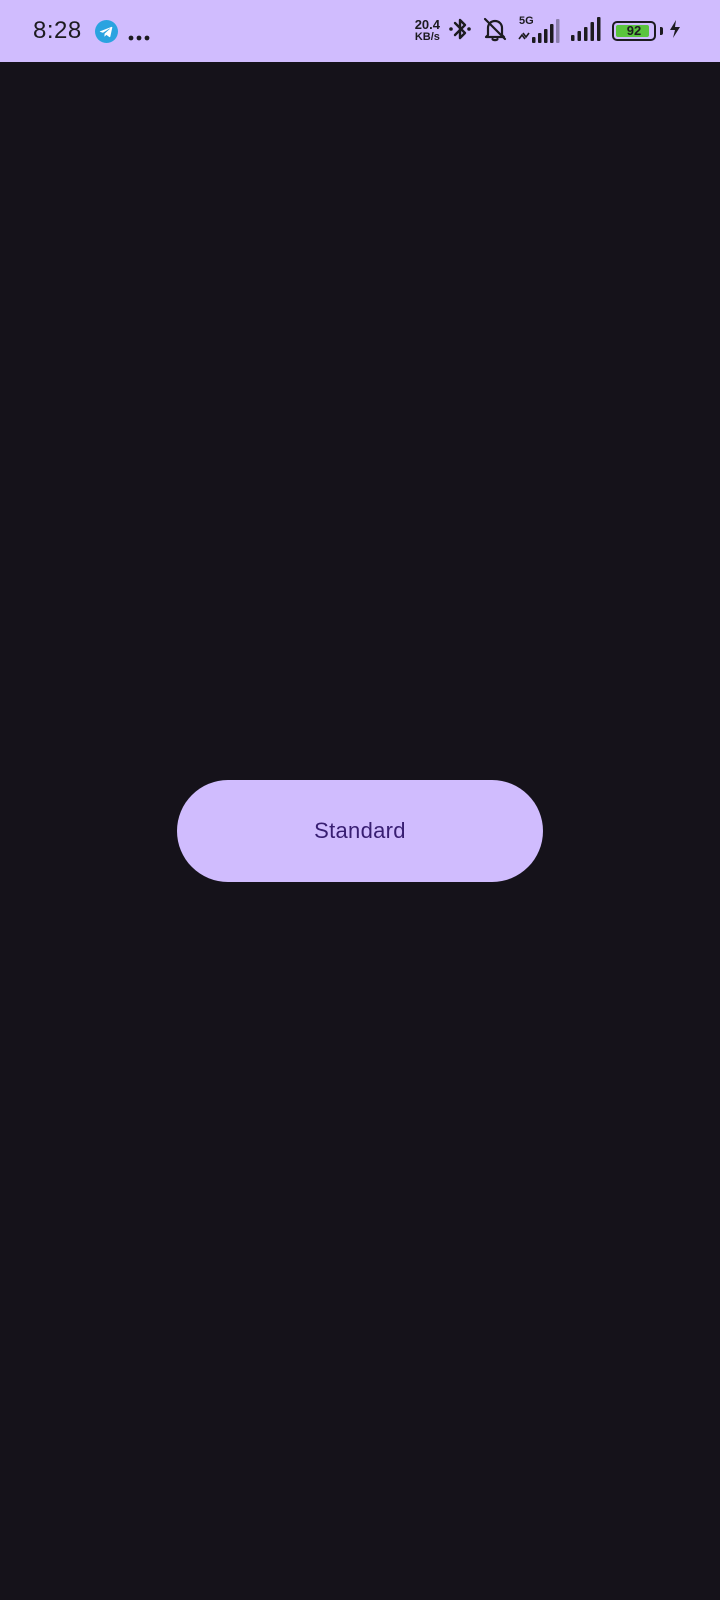  I want to click on battery-level: 92, so click(634, 30).